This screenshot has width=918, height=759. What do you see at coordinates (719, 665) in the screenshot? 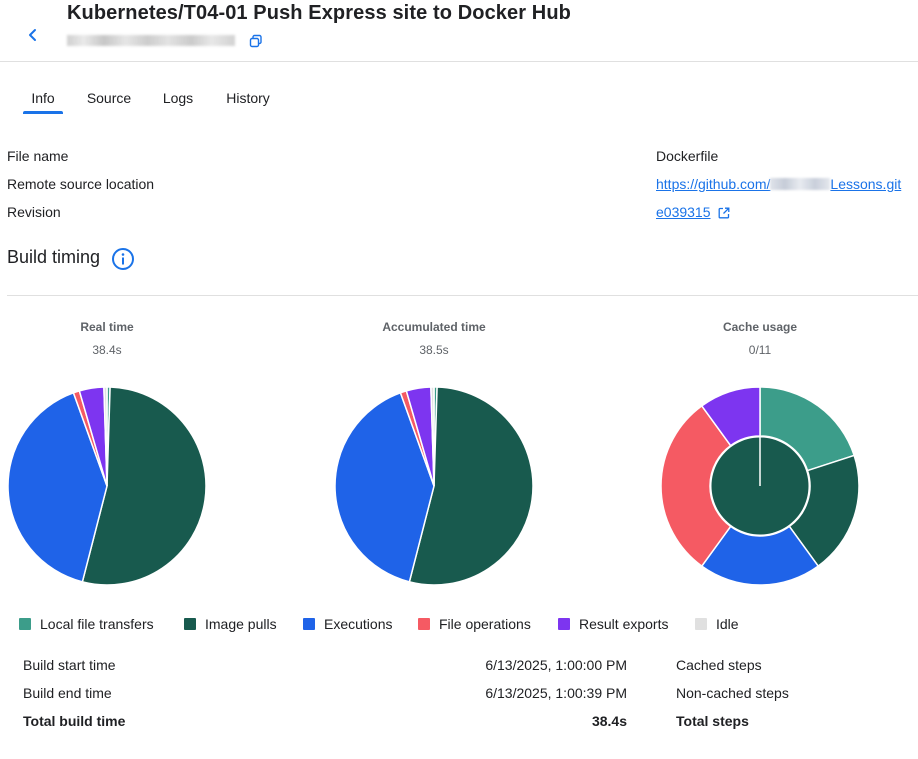
I see `cached-steps-label: Cached steps` at bounding box center [719, 665].